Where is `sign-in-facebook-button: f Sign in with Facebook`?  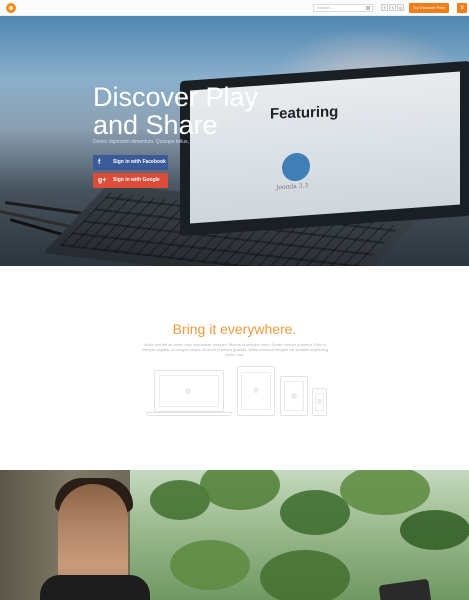 sign-in-facebook-button: f Sign in with Facebook is located at coordinates (130, 162).